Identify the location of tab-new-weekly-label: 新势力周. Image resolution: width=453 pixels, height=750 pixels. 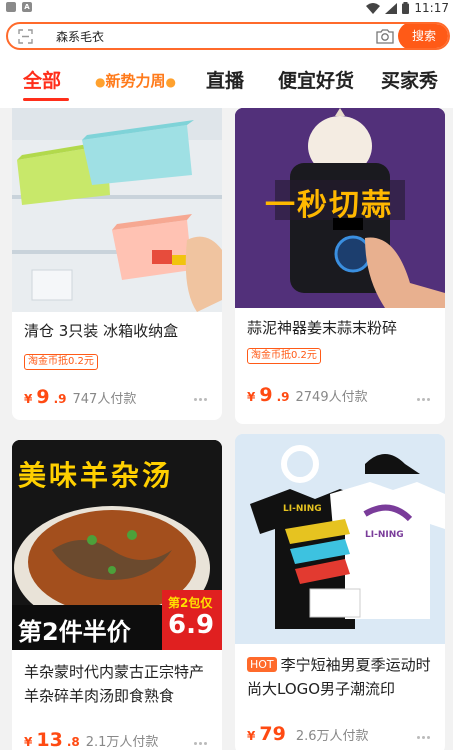
(135, 81).